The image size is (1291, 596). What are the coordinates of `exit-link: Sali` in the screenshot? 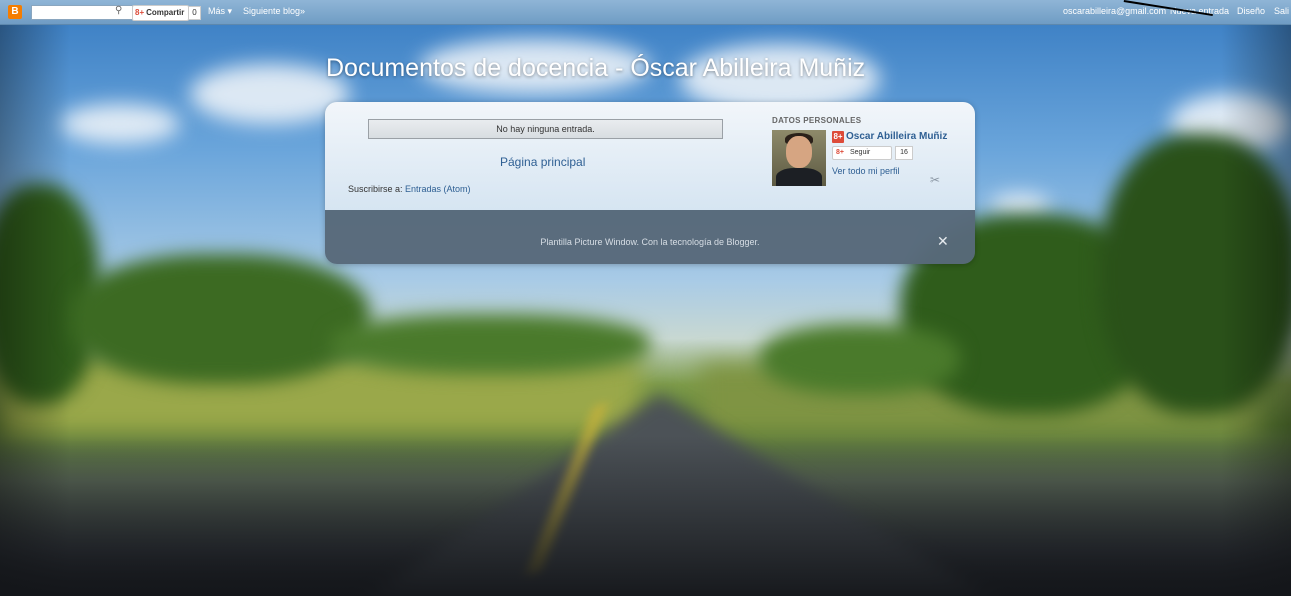 It's located at (1281, 11).